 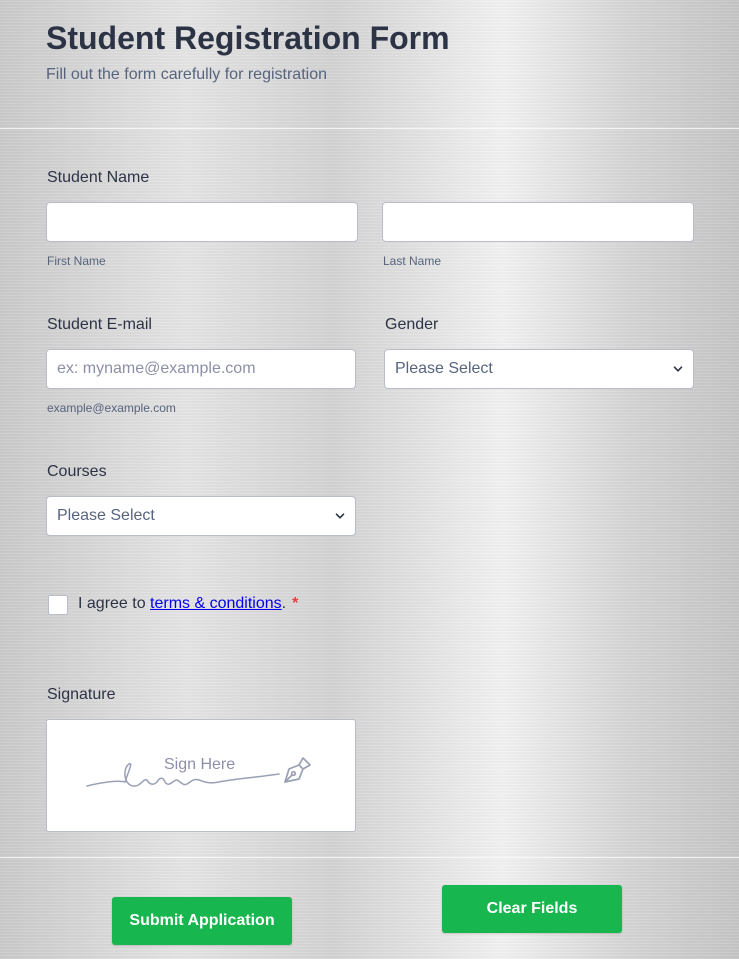 What do you see at coordinates (412, 261) in the screenshot?
I see `last-name-sublabel: Last Name` at bounding box center [412, 261].